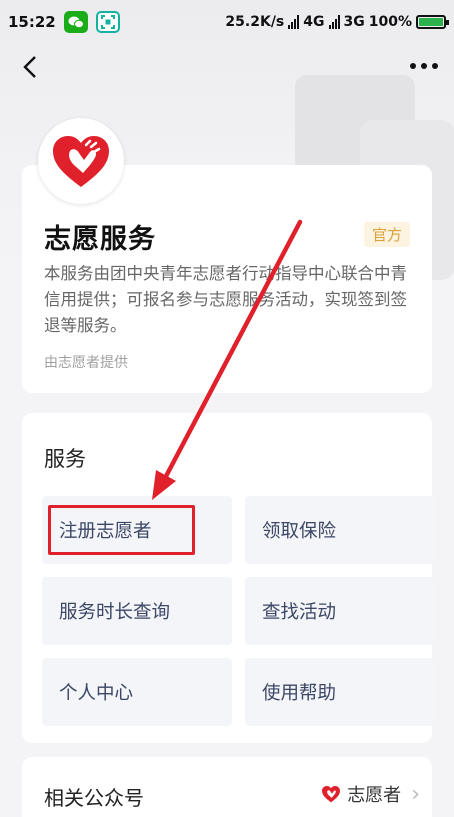  Describe the element at coordinates (415, 794) in the screenshot. I see `chevron-right-icon: ›` at that location.